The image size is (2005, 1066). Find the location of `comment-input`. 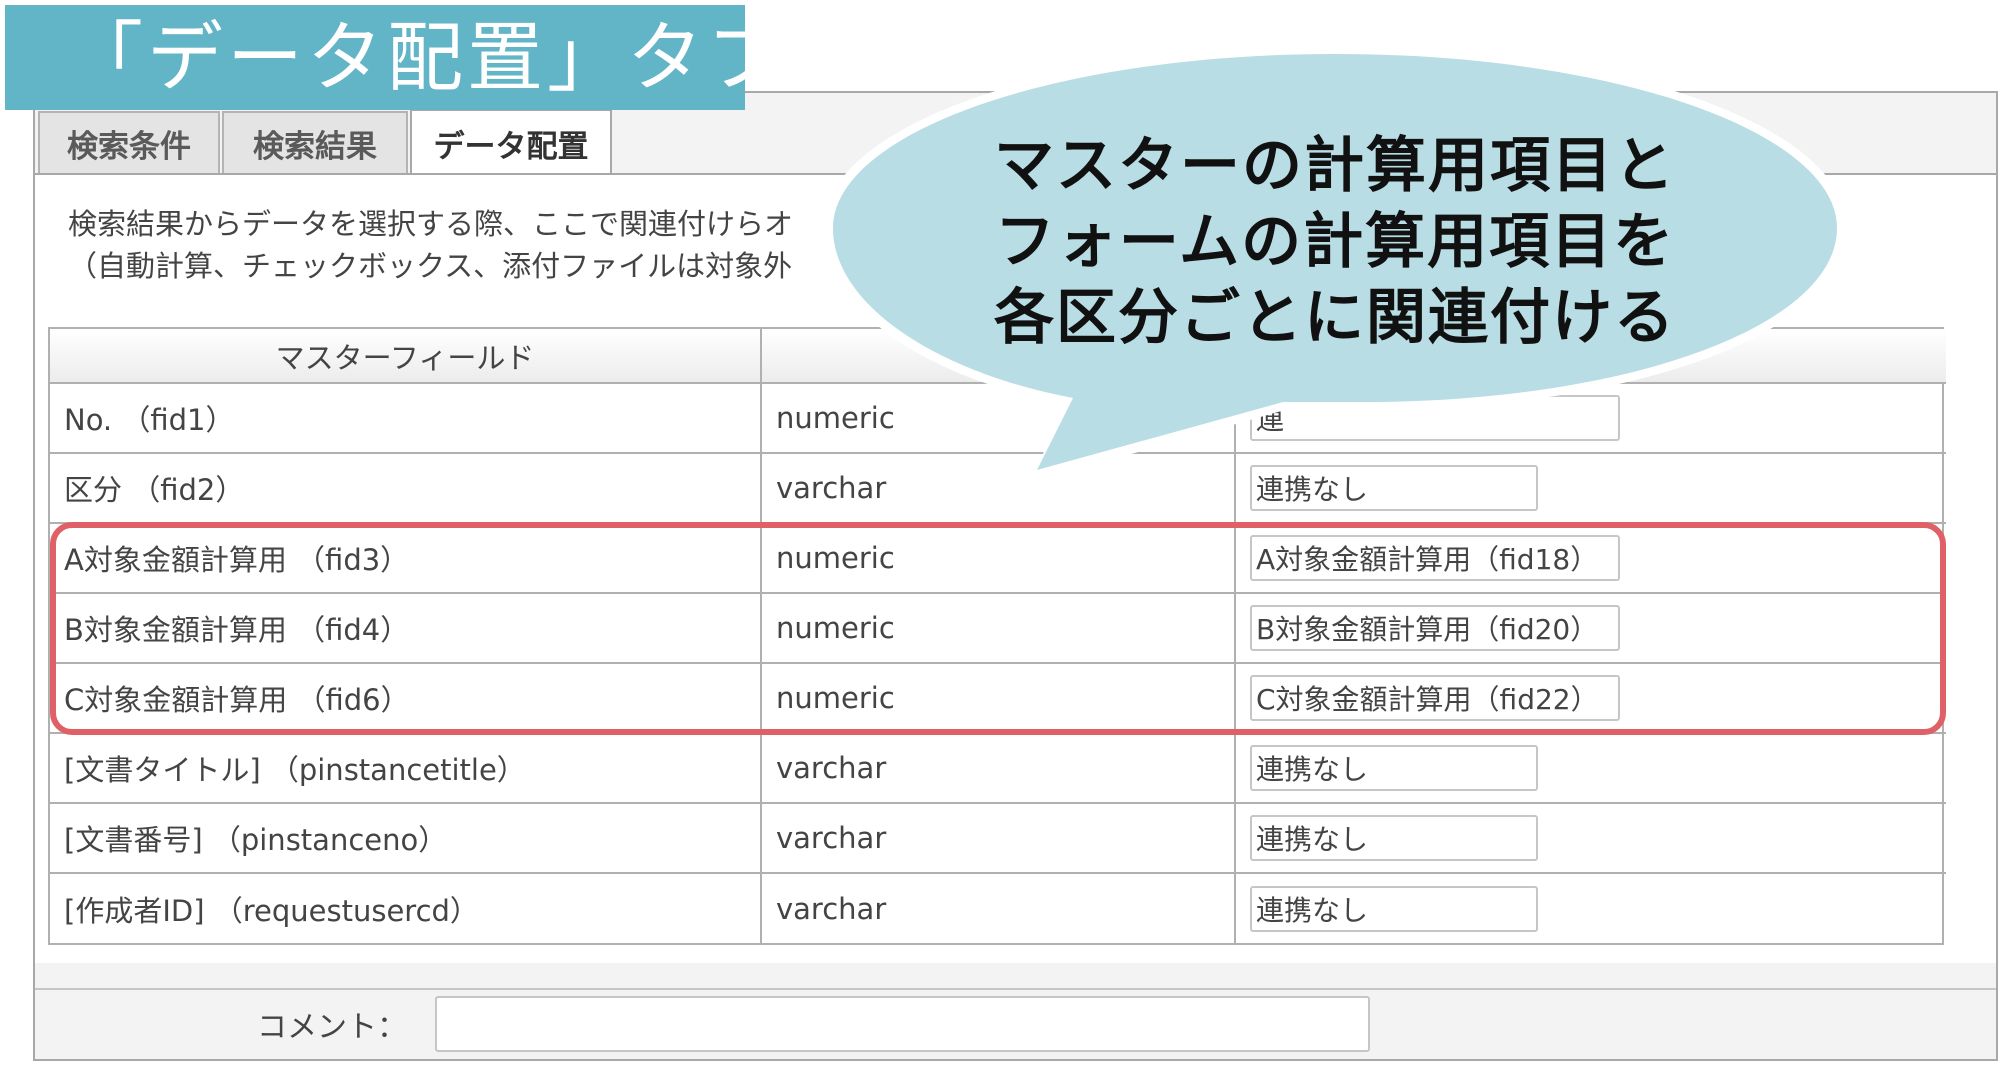

comment-input is located at coordinates (902, 1024).